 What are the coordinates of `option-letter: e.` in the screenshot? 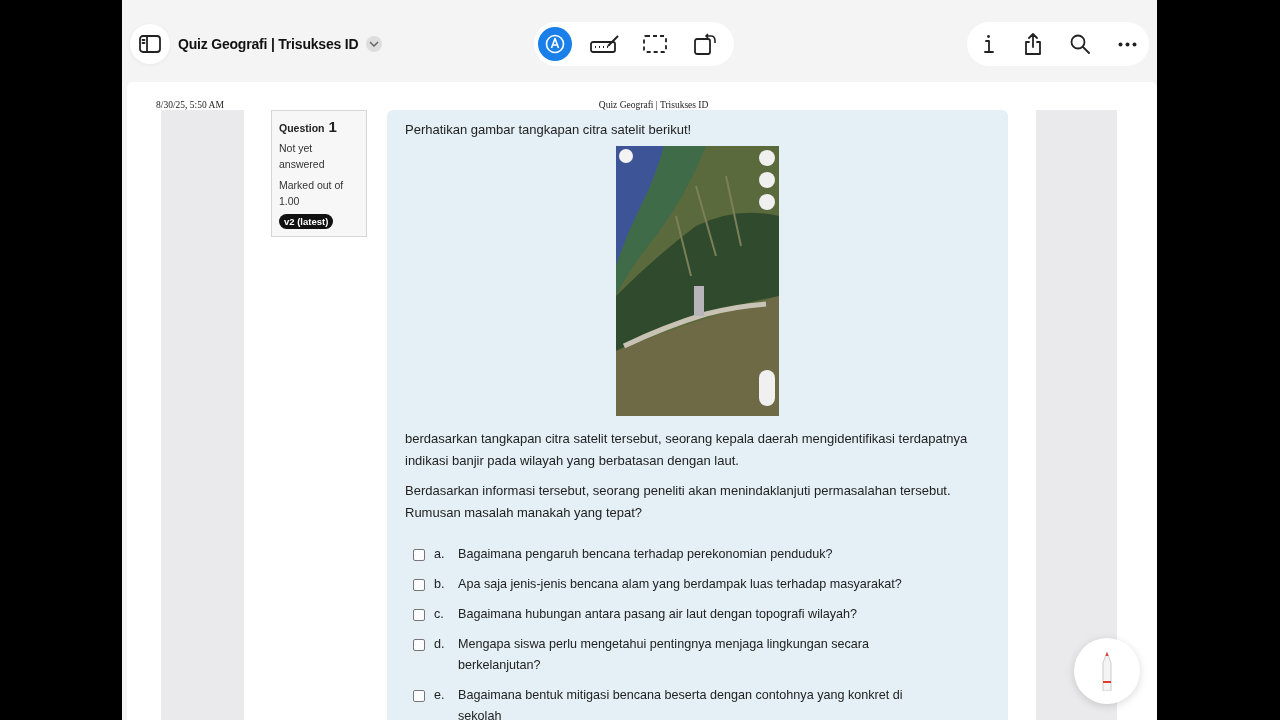 It's located at (440, 695).